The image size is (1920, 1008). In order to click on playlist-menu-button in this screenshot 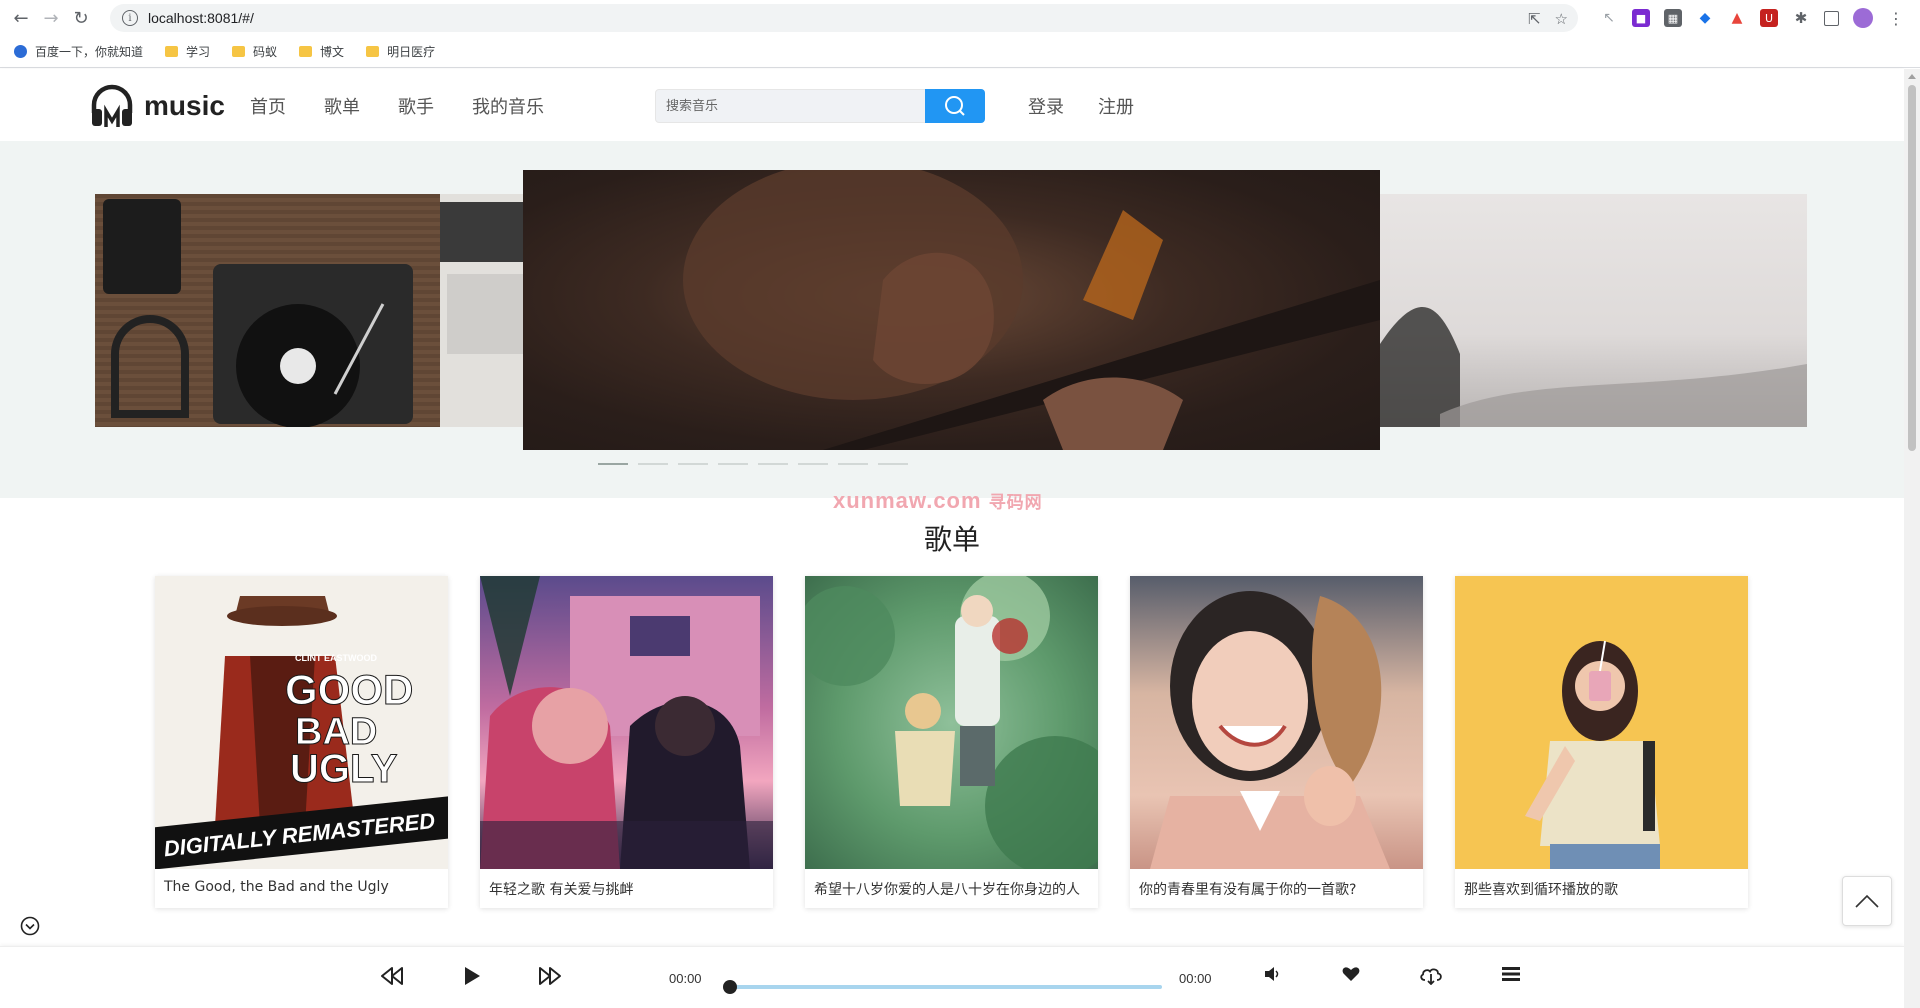, I will do `click(1511, 974)`.